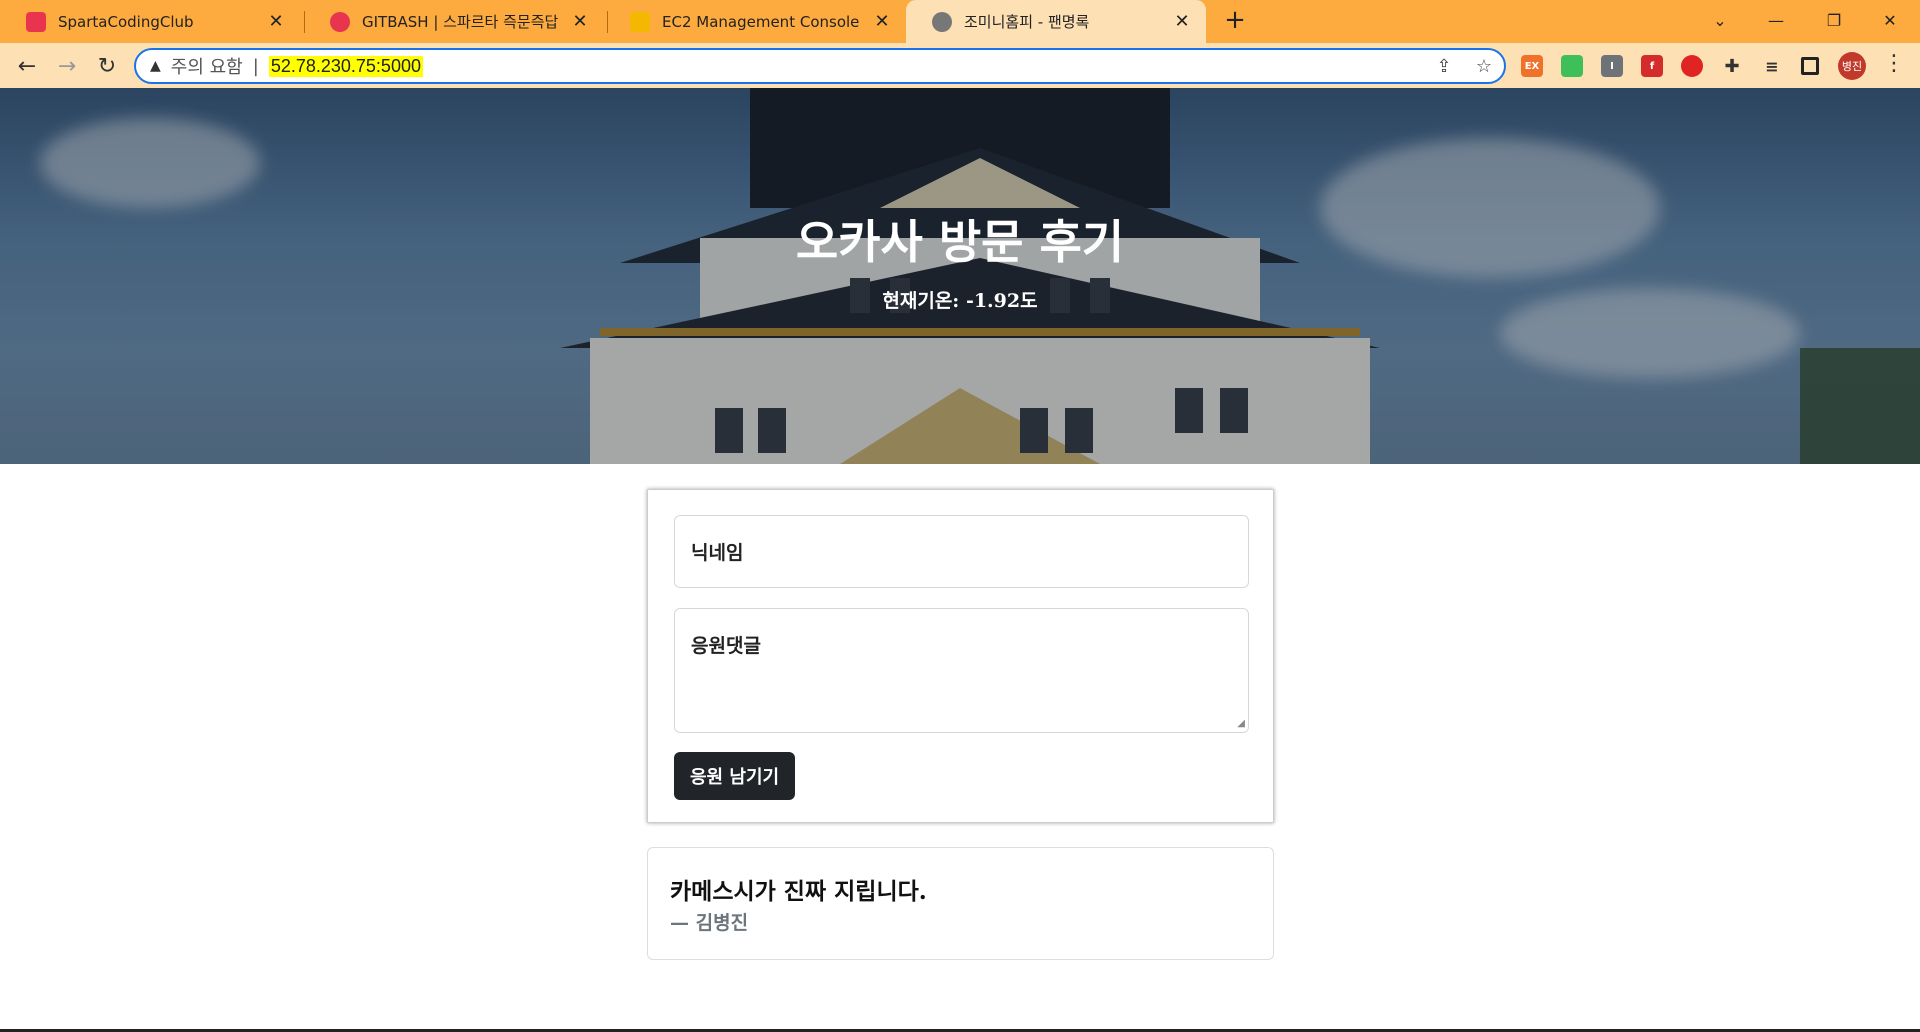 The width and height of the screenshot is (1920, 1032). I want to click on adblock-extension-icon, so click(1692, 66).